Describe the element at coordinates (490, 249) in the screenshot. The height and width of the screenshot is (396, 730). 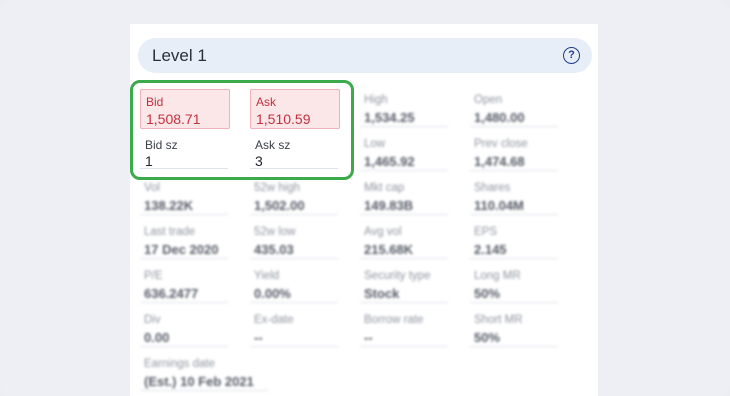
I see `stat-value: 2.145` at that location.